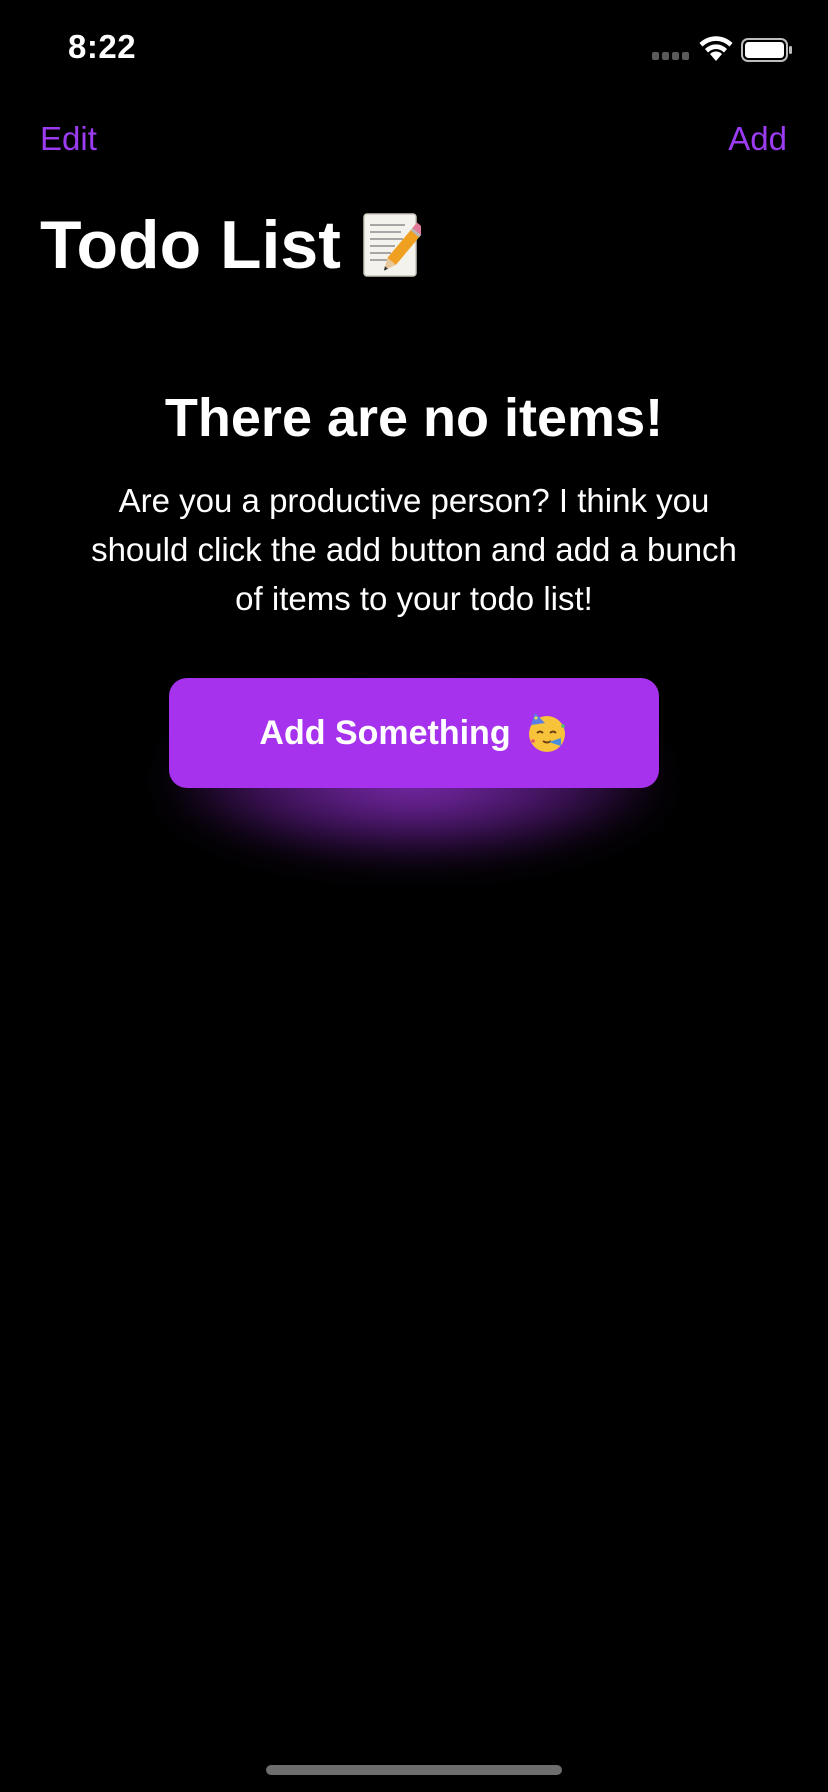 The width and height of the screenshot is (828, 1792). I want to click on add-button: Add, so click(757, 139).